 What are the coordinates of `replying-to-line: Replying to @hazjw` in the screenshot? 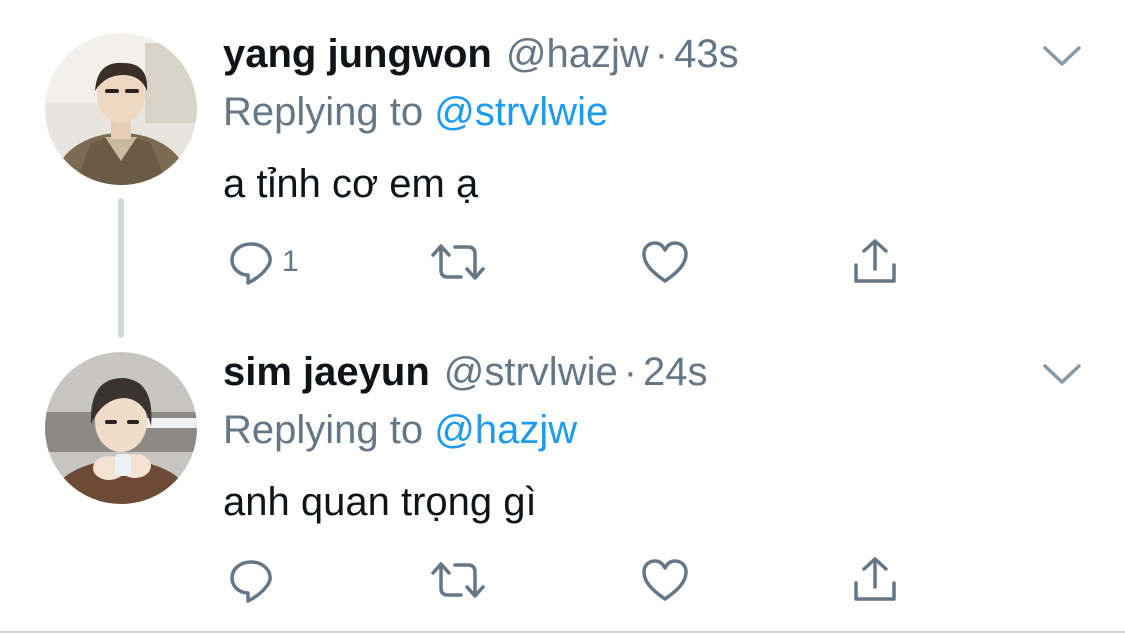 It's located at (400, 430).